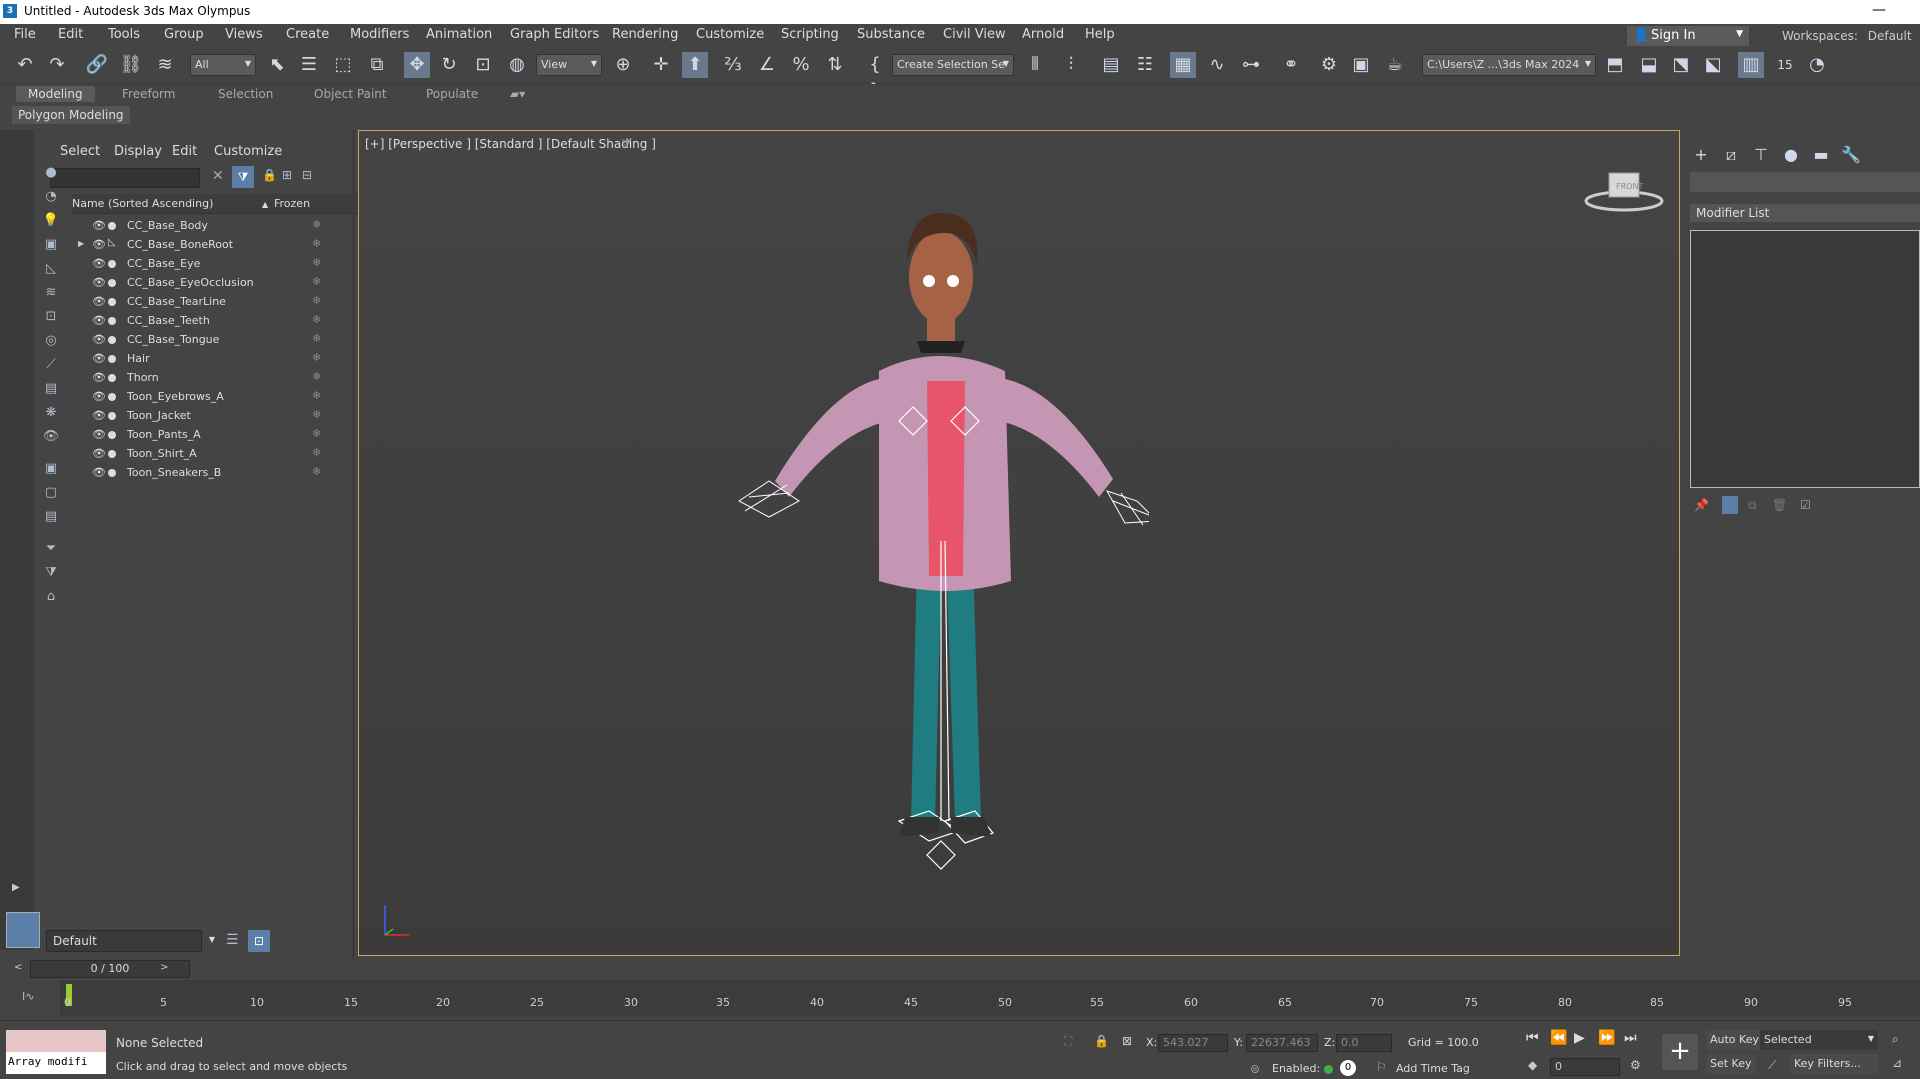  Describe the element at coordinates (974, 34) in the screenshot. I see `menu-civil-view: Civil View` at that location.